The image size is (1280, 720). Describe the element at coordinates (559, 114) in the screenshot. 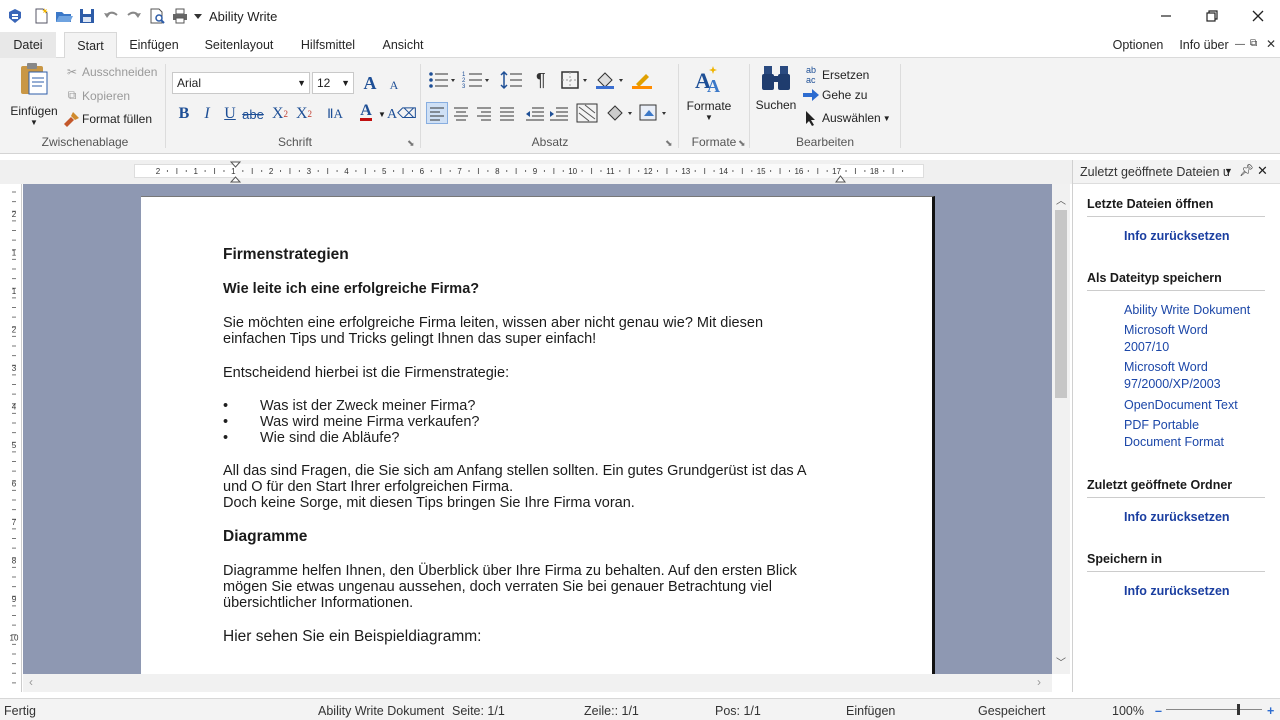

I see `increase-indent-icon` at that location.